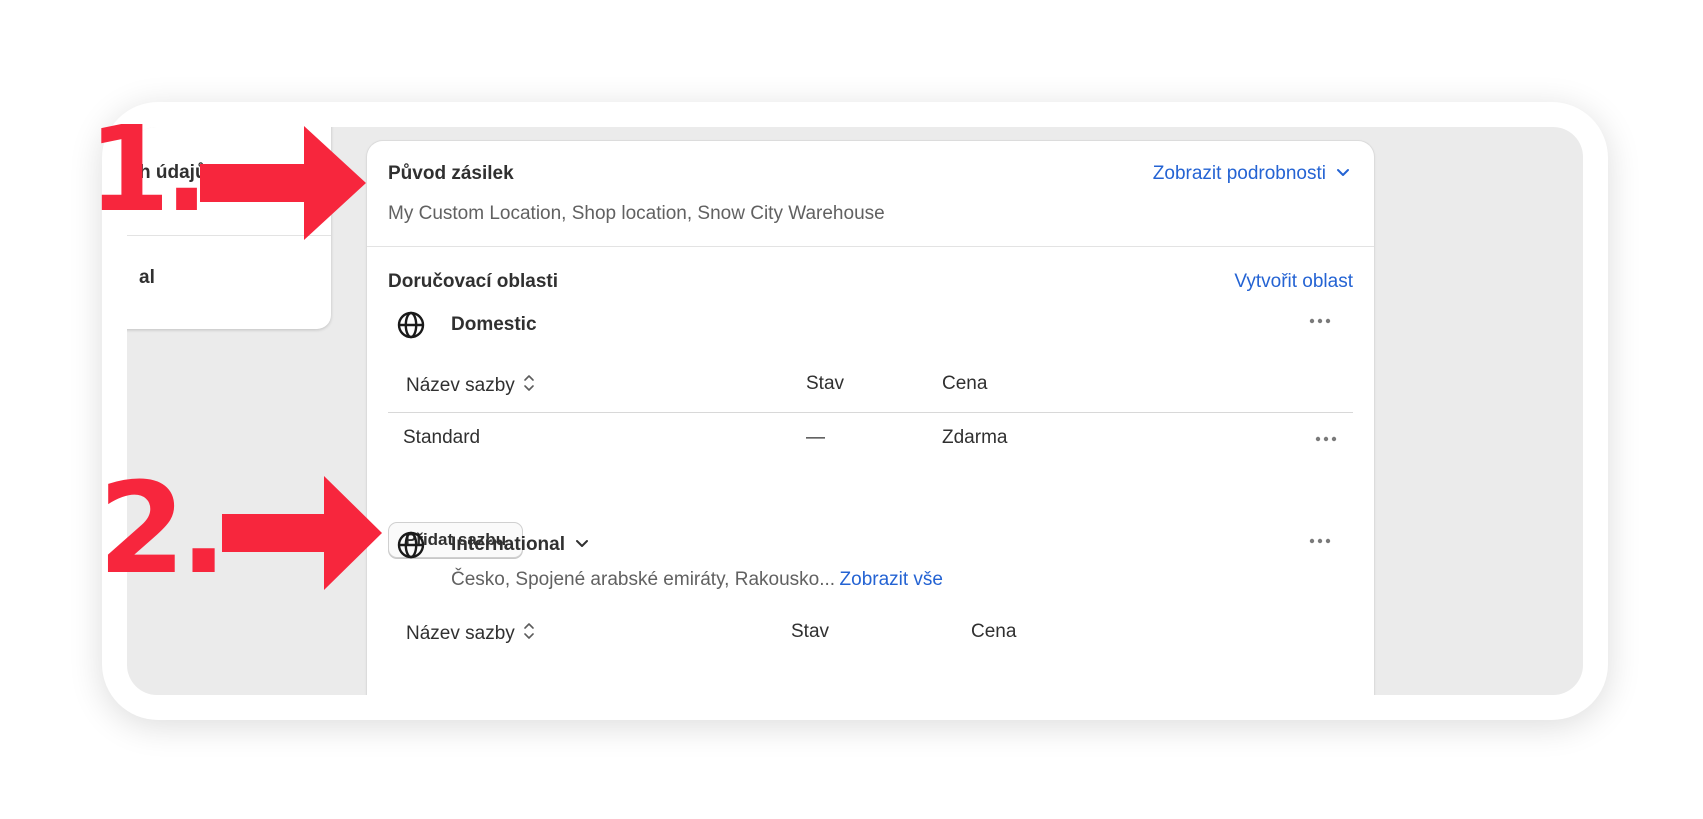 The image size is (1703, 819). I want to click on zone-name-domestic: Domestic, so click(494, 324).